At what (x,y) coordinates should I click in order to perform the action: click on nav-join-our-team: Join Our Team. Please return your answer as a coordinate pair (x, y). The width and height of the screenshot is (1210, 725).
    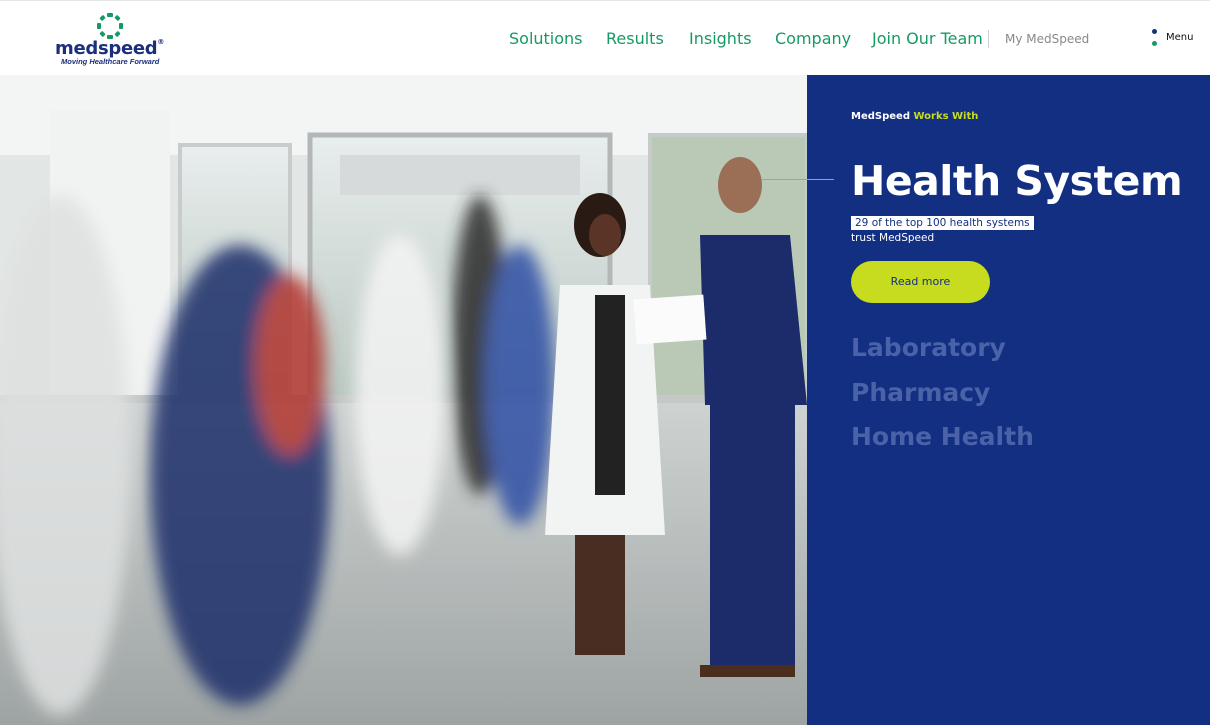
    Looking at the image, I should click on (927, 38).